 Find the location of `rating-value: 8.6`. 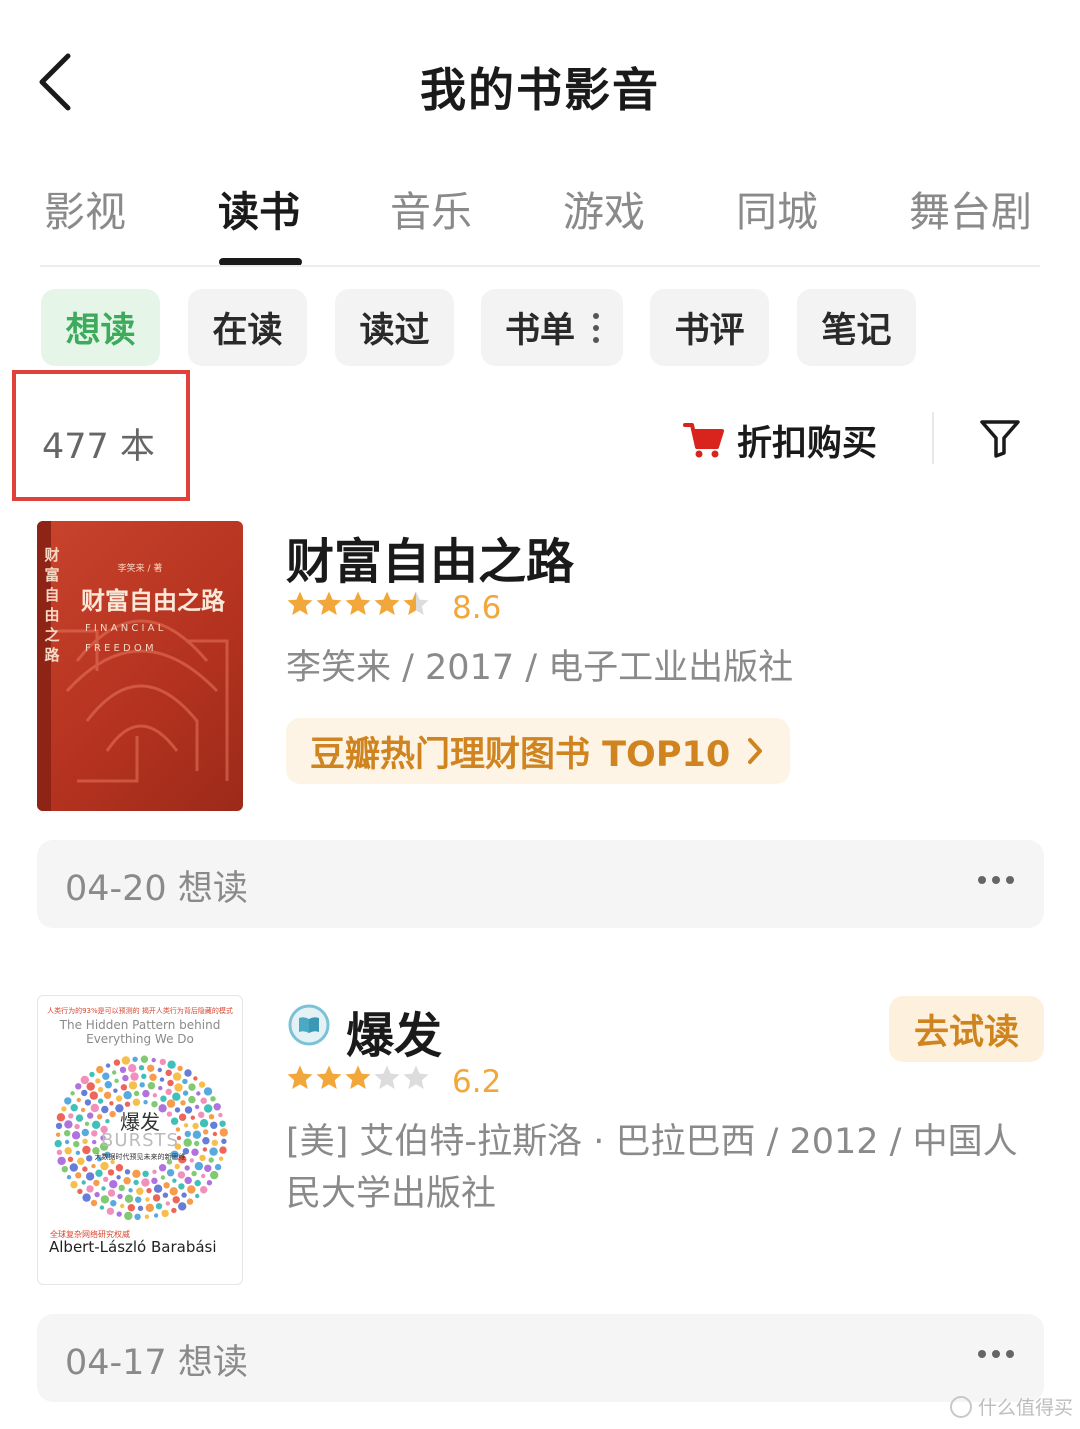

rating-value: 8.6 is located at coordinates (477, 608).